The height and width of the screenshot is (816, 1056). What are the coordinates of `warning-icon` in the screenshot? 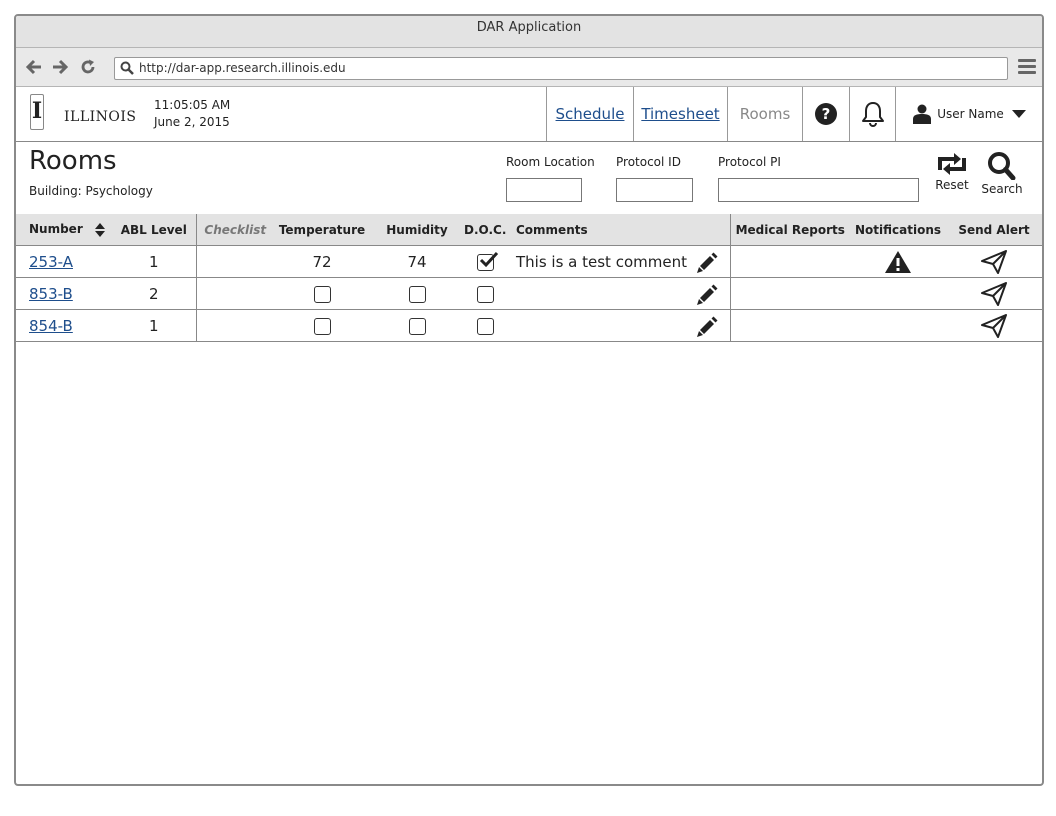 It's located at (898, 261).